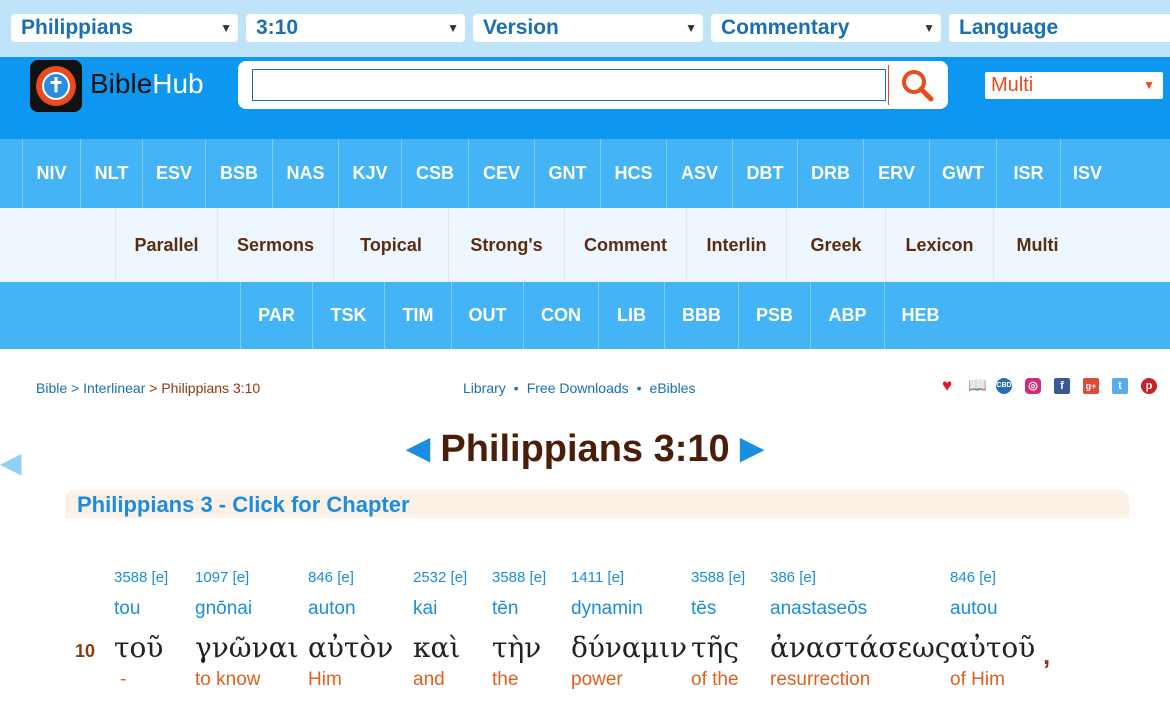  Describe the element at coordinates (673, 388) in the screenshot. I see `ebibles-link: eBibles` at that location.